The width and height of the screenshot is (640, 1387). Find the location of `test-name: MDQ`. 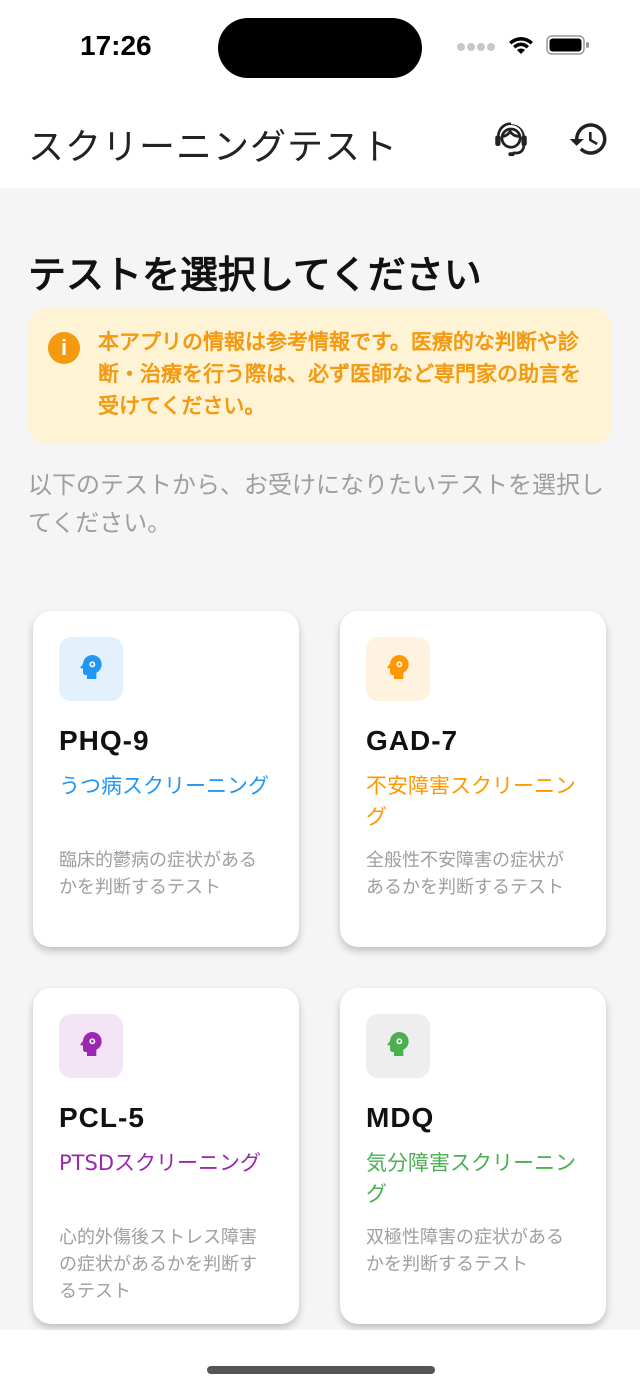

test-name: MDQ is located at coordinates (400, 1117).